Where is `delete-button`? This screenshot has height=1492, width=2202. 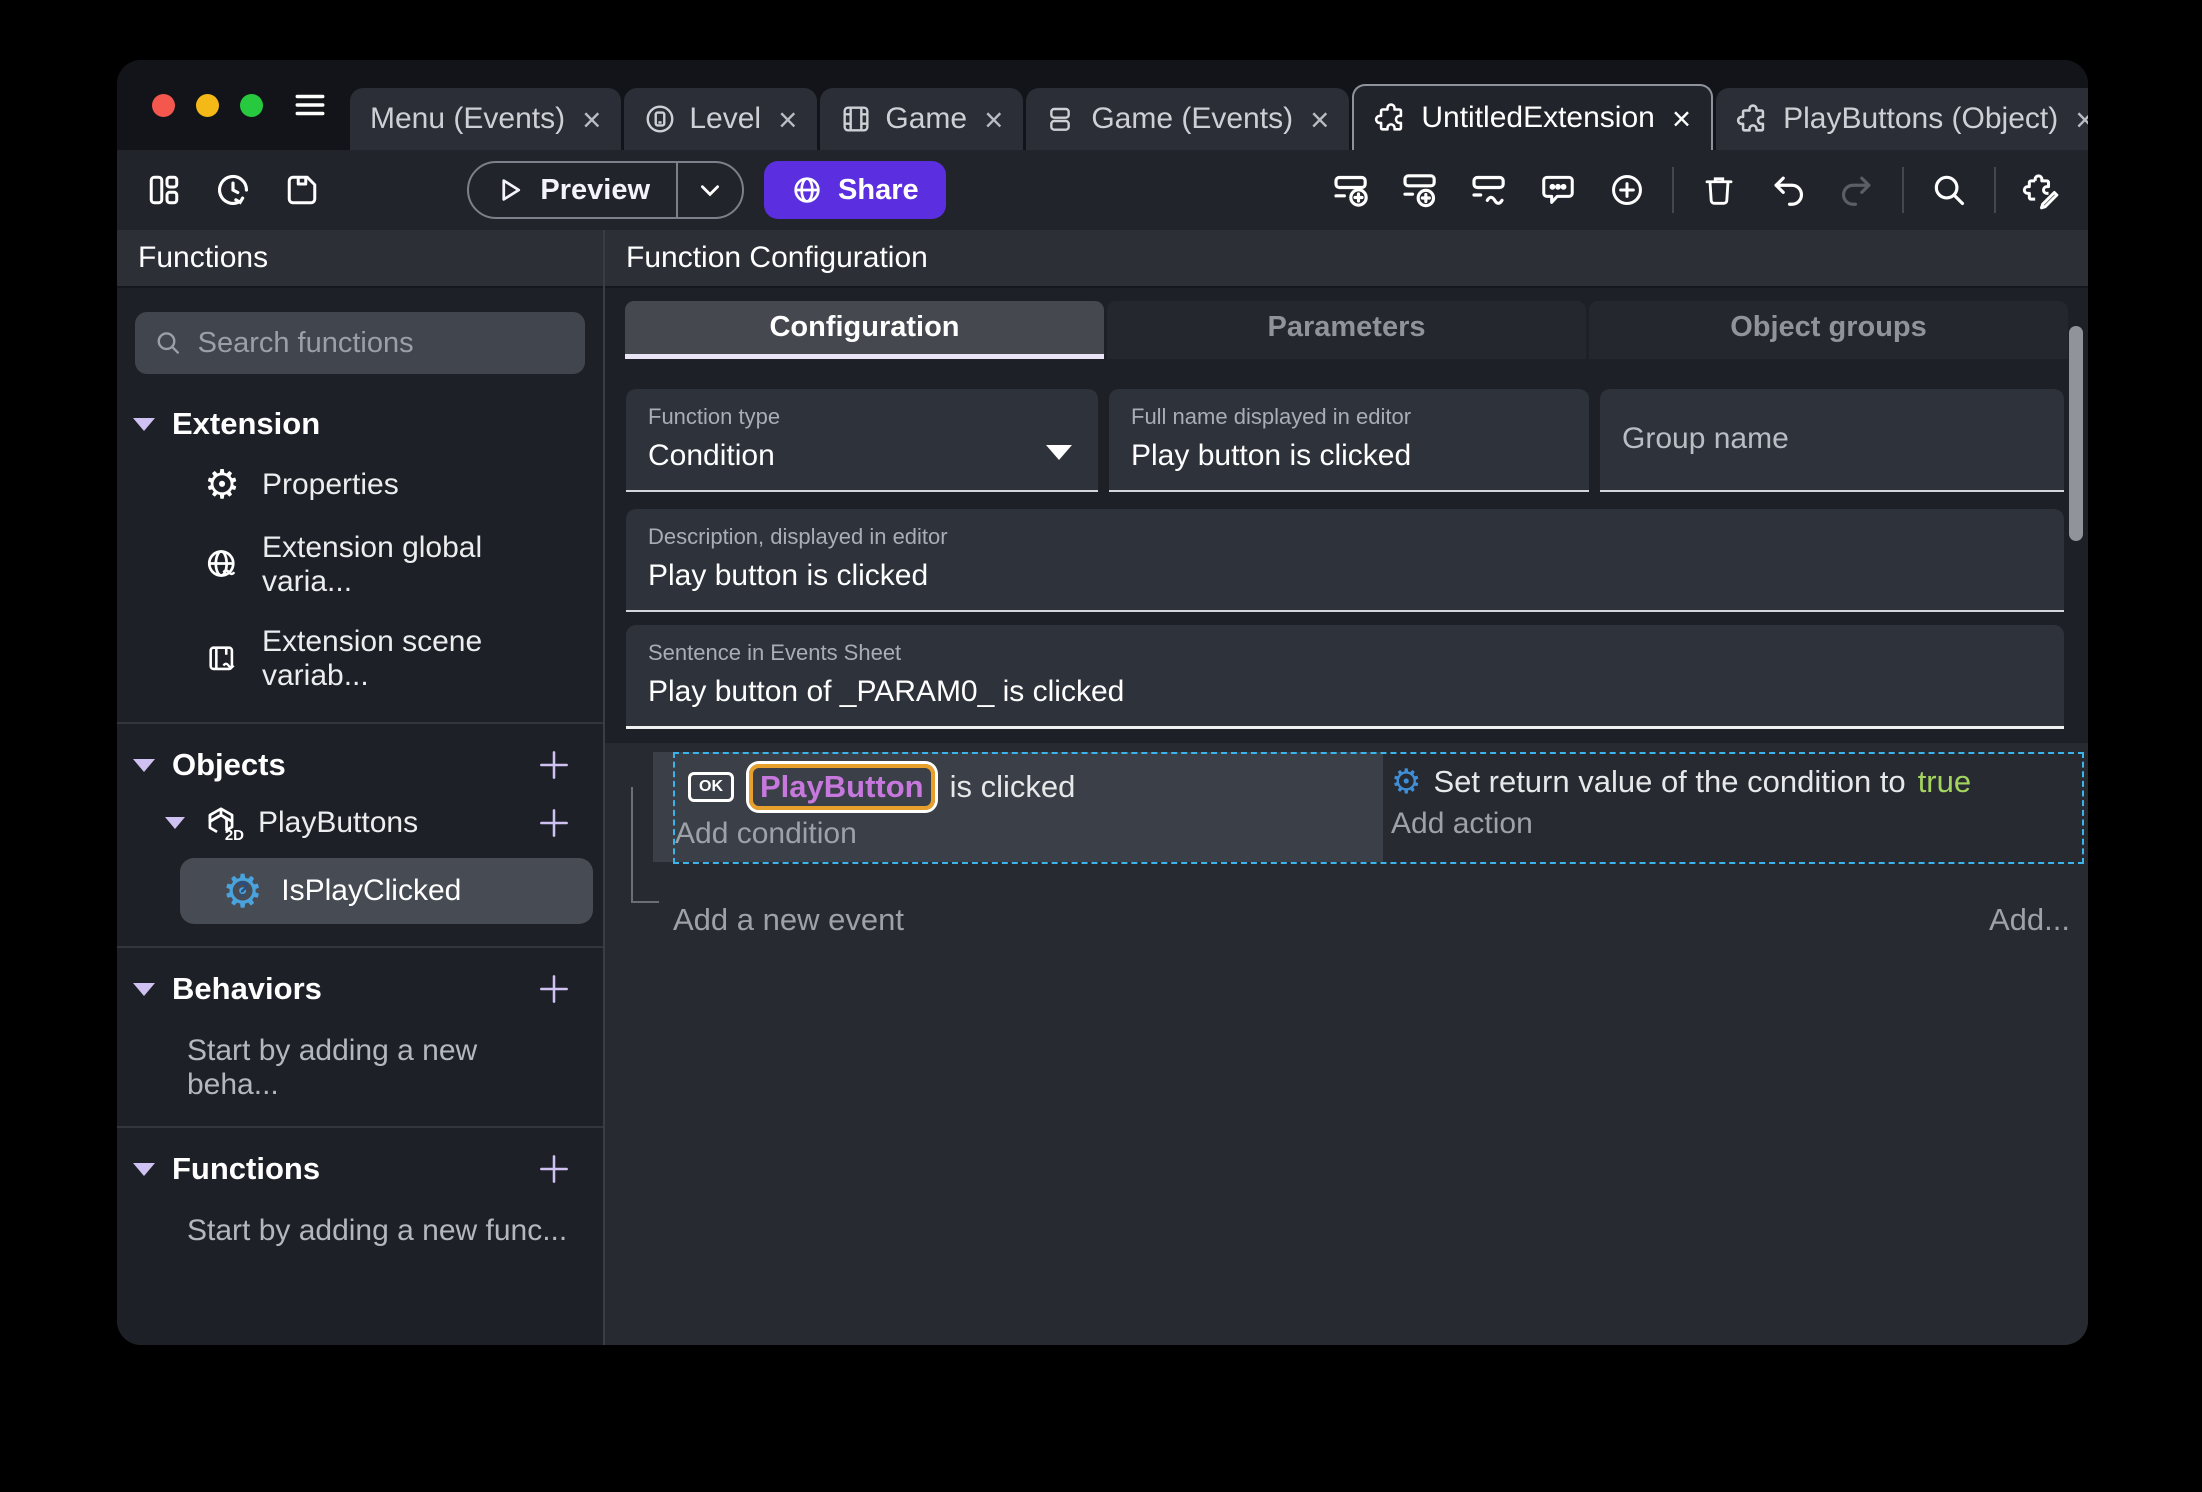
delete-button is located at coordinates (1719, 190).